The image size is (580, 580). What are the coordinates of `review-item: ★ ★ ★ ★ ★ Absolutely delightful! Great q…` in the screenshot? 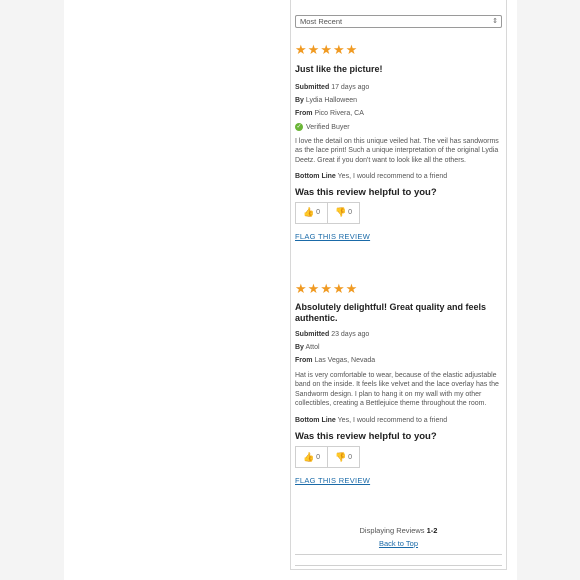 It's located at (398, 383).